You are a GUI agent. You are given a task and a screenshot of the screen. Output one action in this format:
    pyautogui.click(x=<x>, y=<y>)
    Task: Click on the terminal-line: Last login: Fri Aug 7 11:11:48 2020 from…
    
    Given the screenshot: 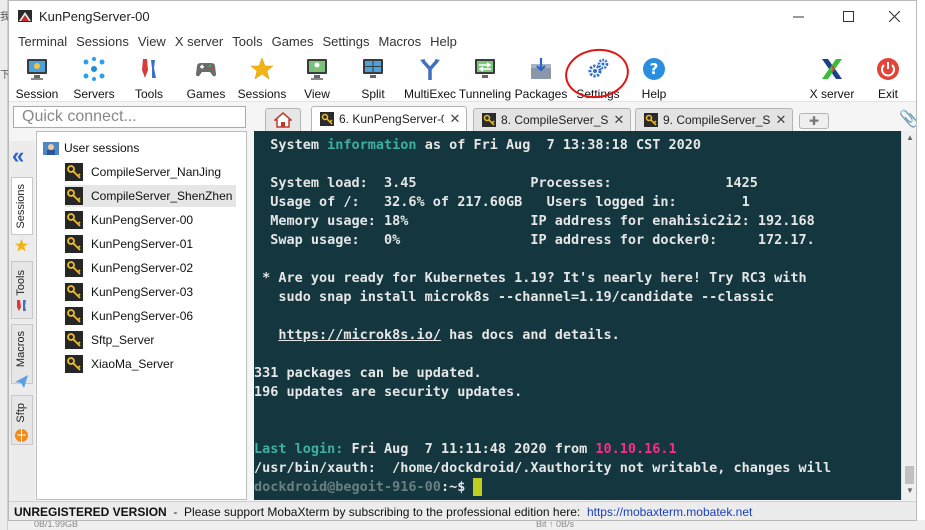 What is the action you would take?
    pyautogui.click(x=465, y=449)
    